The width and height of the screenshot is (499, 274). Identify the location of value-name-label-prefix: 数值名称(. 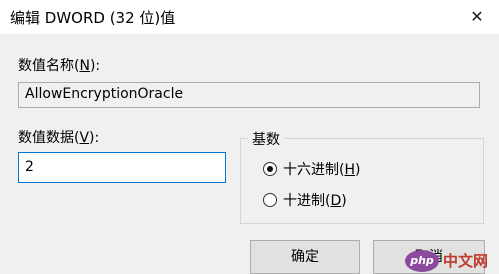
(49, 66).